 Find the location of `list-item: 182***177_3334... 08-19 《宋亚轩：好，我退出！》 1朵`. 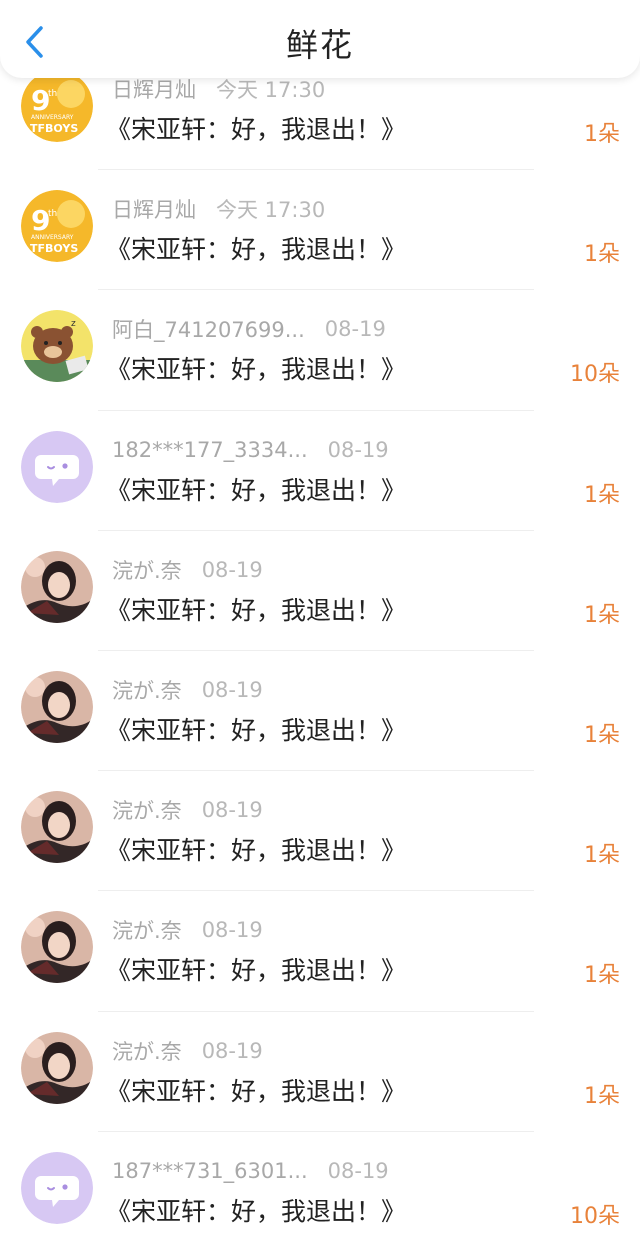

list-item: 182***177_3334... 08-19 《宋亚轩：好，我退出！》 1朵 is located at coordinates (320, 471).